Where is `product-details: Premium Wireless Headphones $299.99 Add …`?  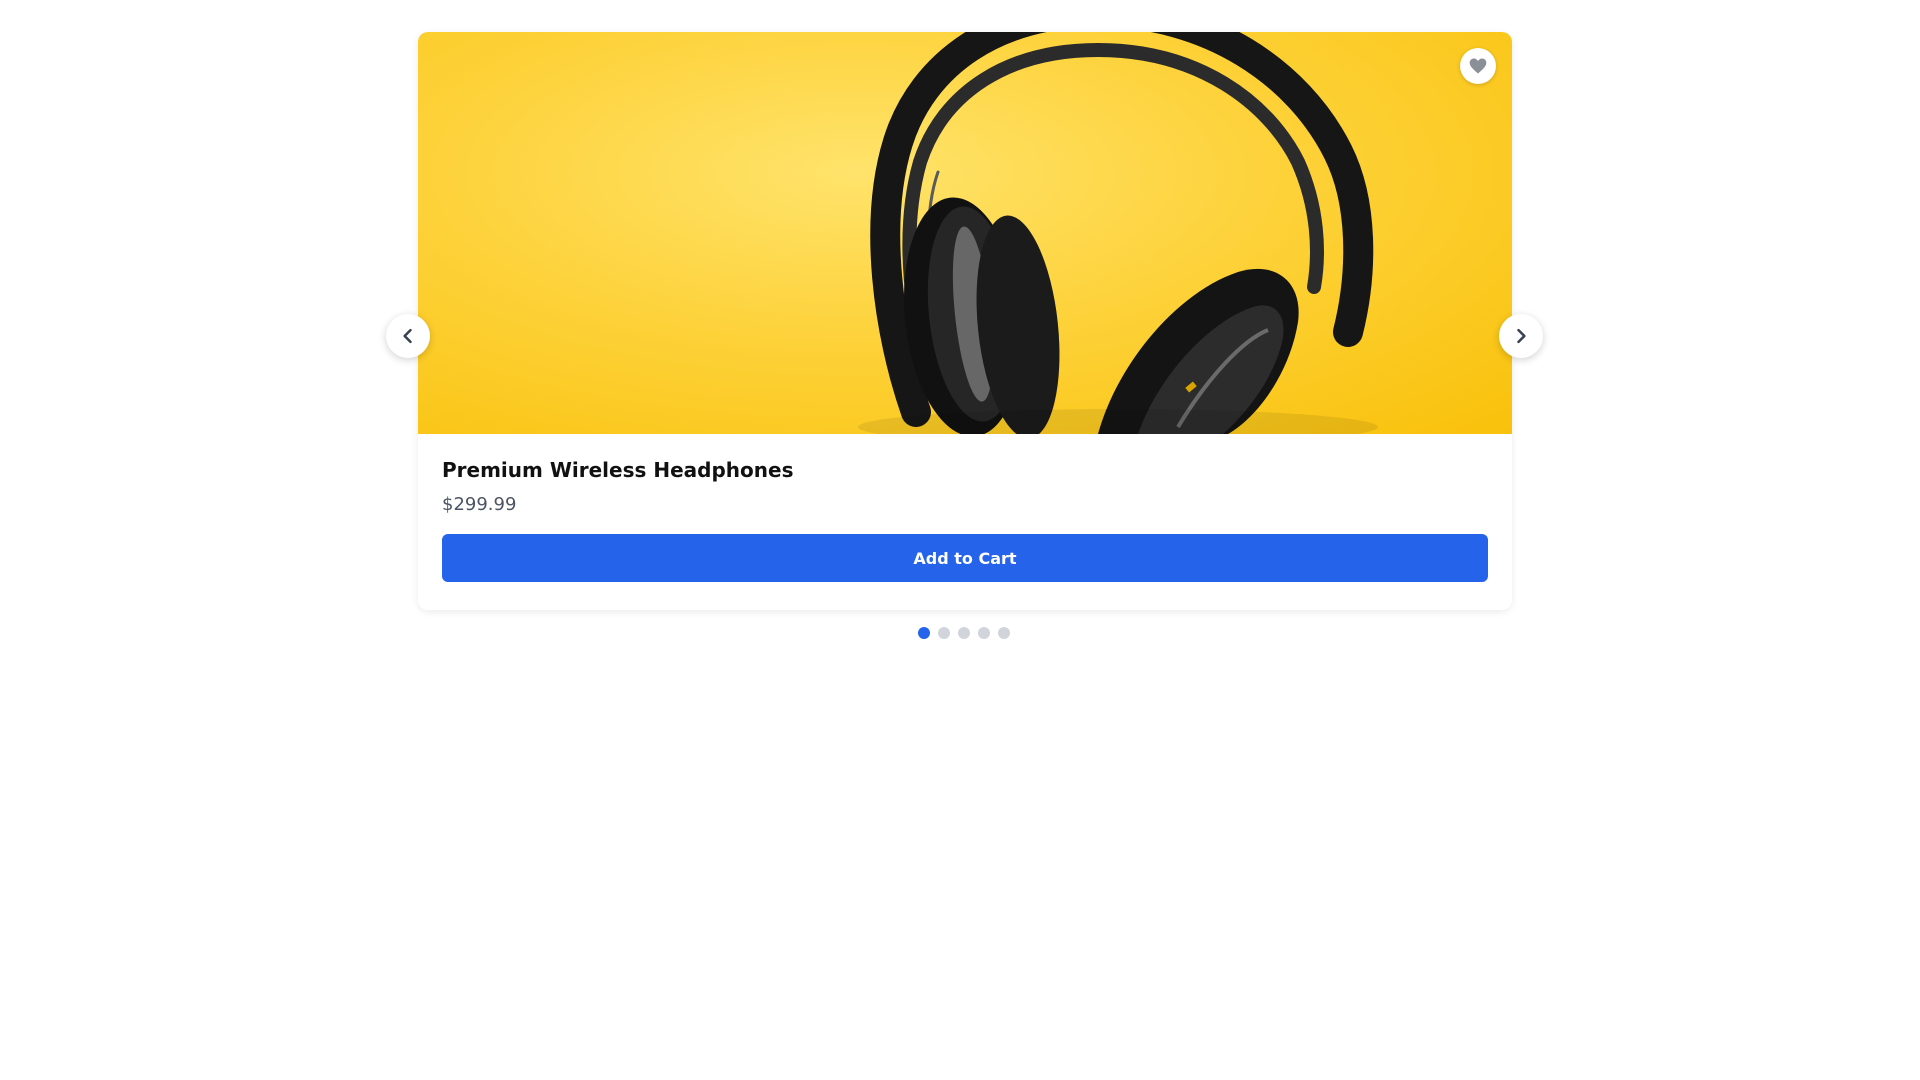
product-details: Premium Wireless Headphones $299.99 Add … is located at coordinates (965, 508).